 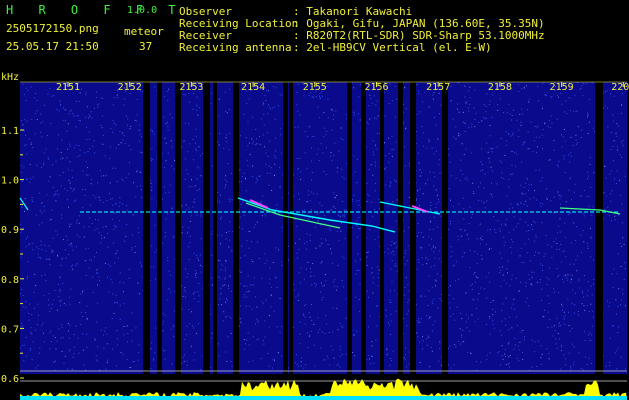 I want to click on time-tick-label: 2153, so click(x=191, y=87).